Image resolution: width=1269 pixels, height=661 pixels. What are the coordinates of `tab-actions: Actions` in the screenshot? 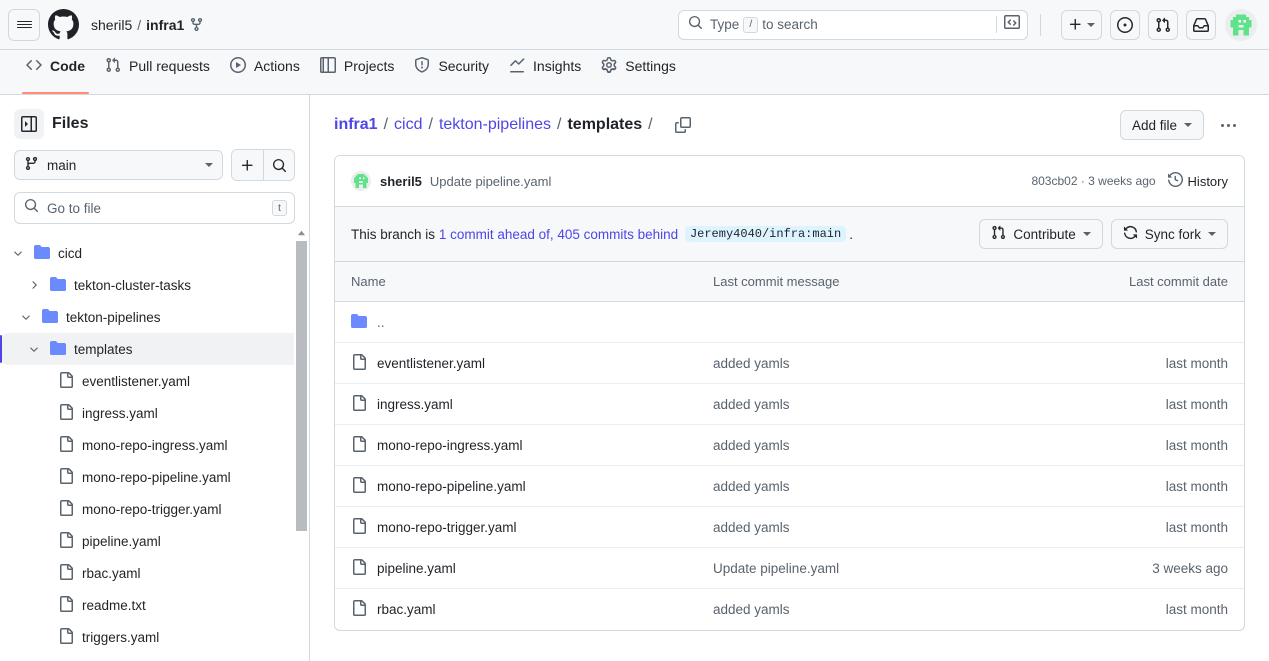 It's located at (265, 72).